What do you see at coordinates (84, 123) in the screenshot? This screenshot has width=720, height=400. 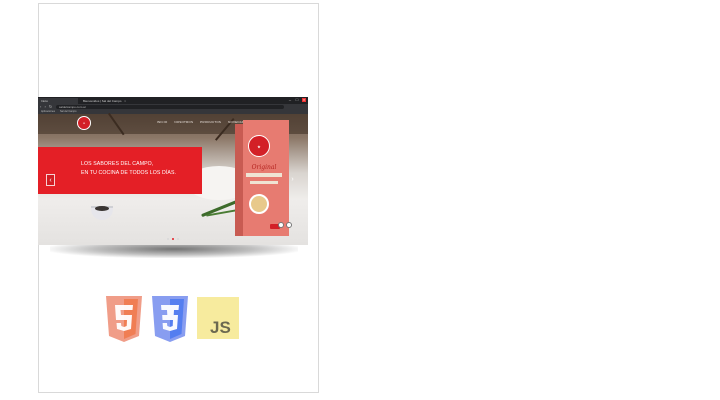 I see `site-logo: ●` at bounding box center [84, 123].